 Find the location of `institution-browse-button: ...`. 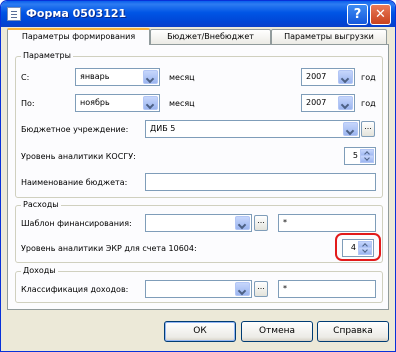

institution-browse-button: ... is located at coordinates (368, 129).